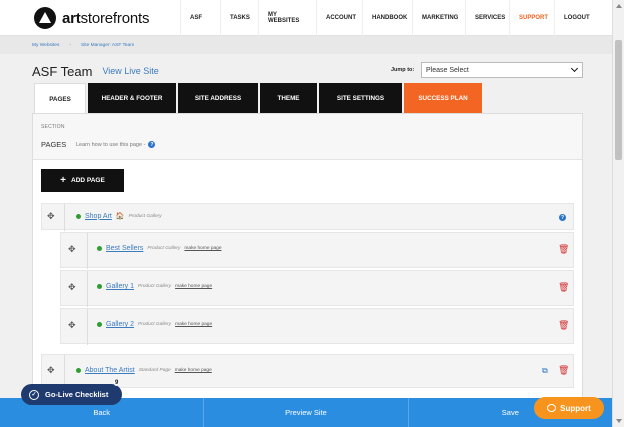  Describe the element at coordinates (438, 18) in the screenshot. I see `nav-marketing: MARKETING` at that location.